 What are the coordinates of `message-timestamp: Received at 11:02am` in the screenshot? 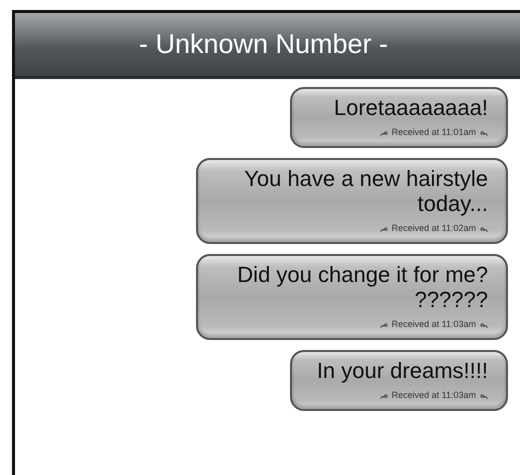 It's located at (434, 229).